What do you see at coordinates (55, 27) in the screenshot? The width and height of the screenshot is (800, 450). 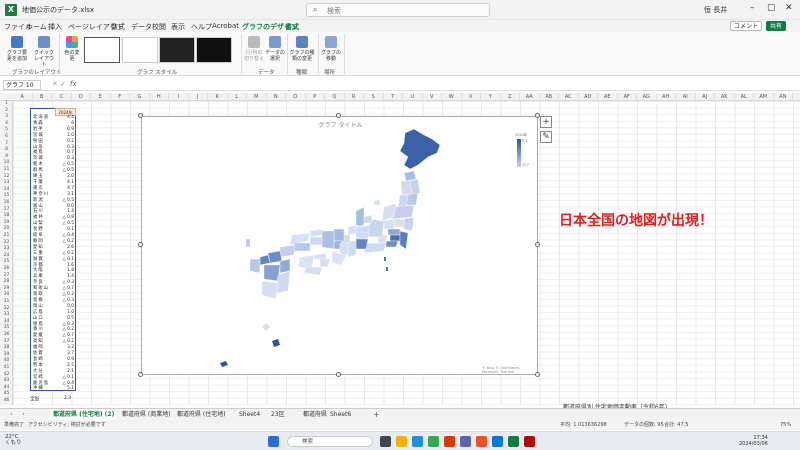 I see `menu-item: 挿入` at bounding box center [55, 27].